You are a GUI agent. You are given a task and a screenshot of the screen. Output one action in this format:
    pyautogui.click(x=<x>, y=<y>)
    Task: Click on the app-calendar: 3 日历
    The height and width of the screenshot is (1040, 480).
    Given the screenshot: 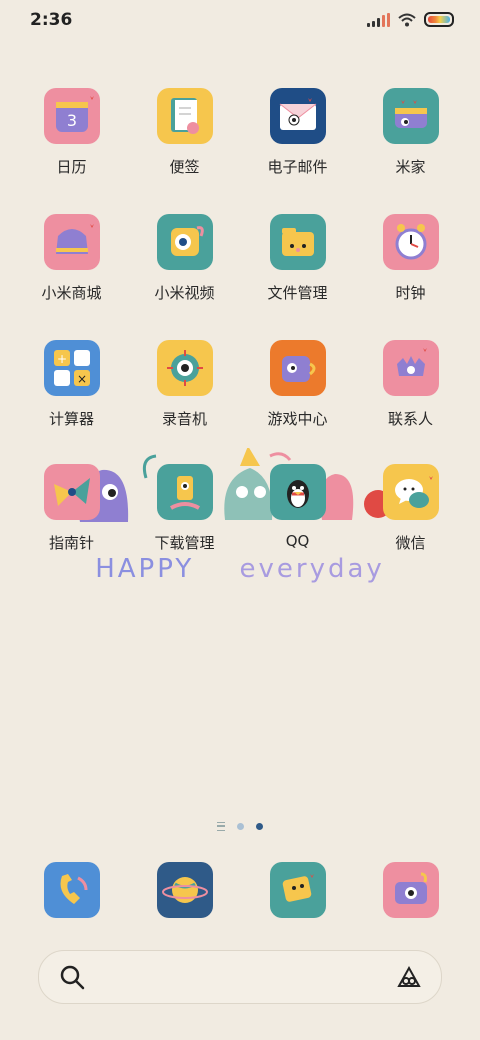 What is the action you would take?
    pyautogui.click(x=71, y=132)
    